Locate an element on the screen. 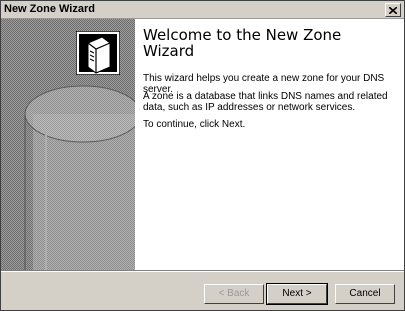 The image size is (405, 311). close-icon is located at coordinates (393, 10).